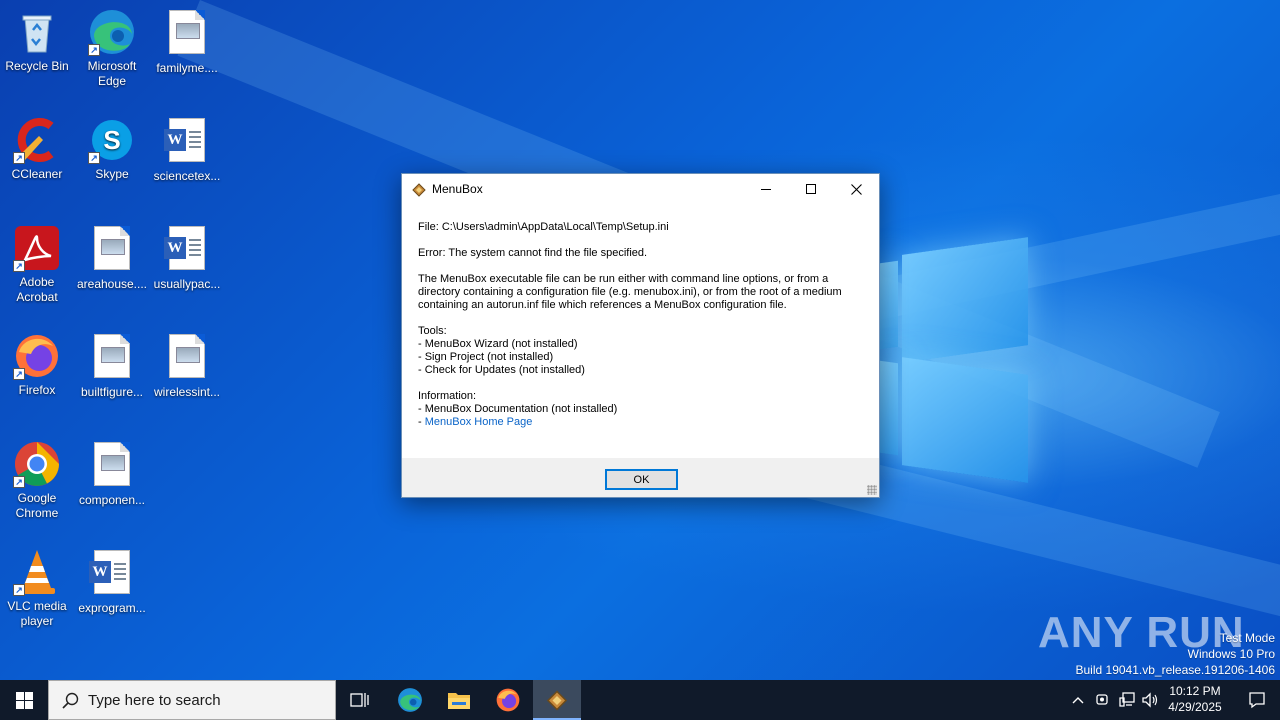 The image size is (1280, 720). I want to click on close-button, so click(856, 189).